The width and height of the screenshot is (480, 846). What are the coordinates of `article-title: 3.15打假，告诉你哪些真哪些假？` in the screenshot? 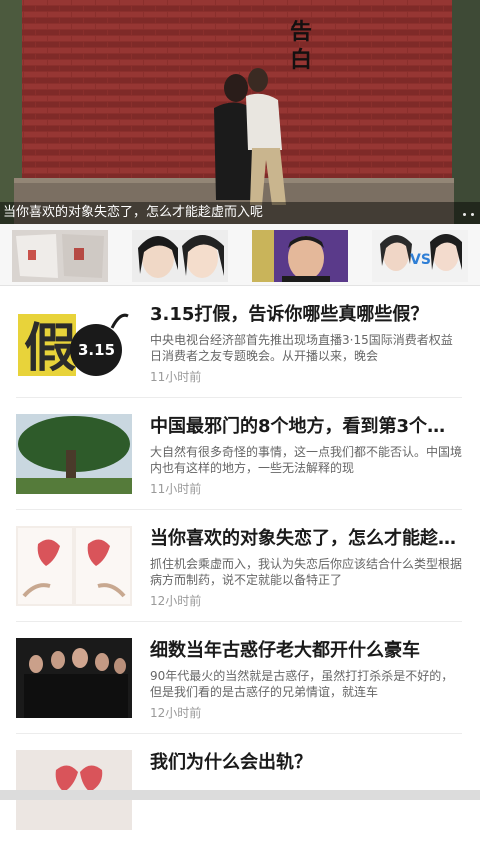 It's located at (306, 315).